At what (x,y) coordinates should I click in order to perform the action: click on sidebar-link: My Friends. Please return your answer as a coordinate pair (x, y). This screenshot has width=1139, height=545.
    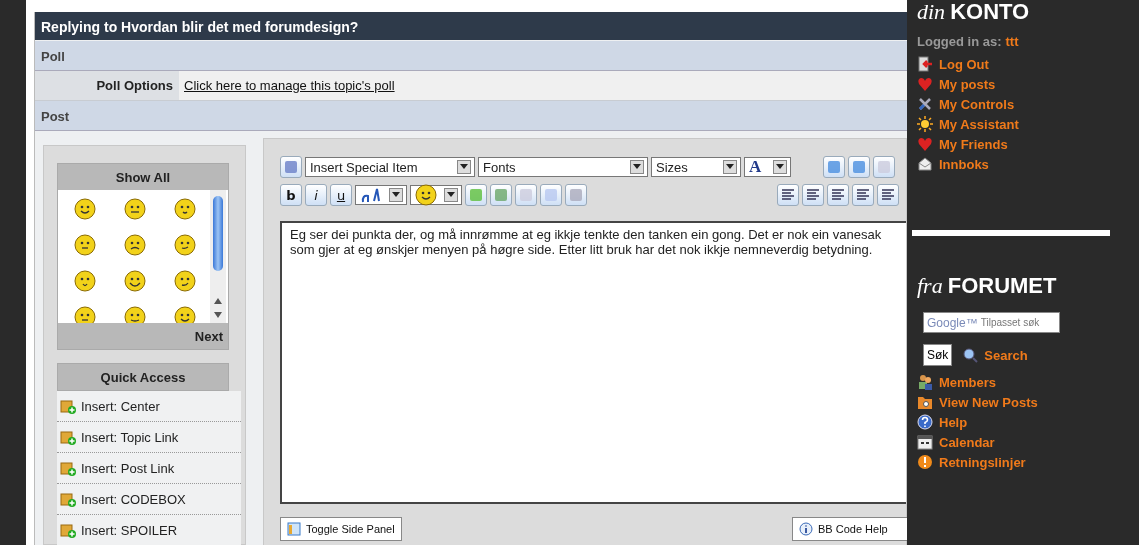
    Looking at the image, I should click on (973, 144).